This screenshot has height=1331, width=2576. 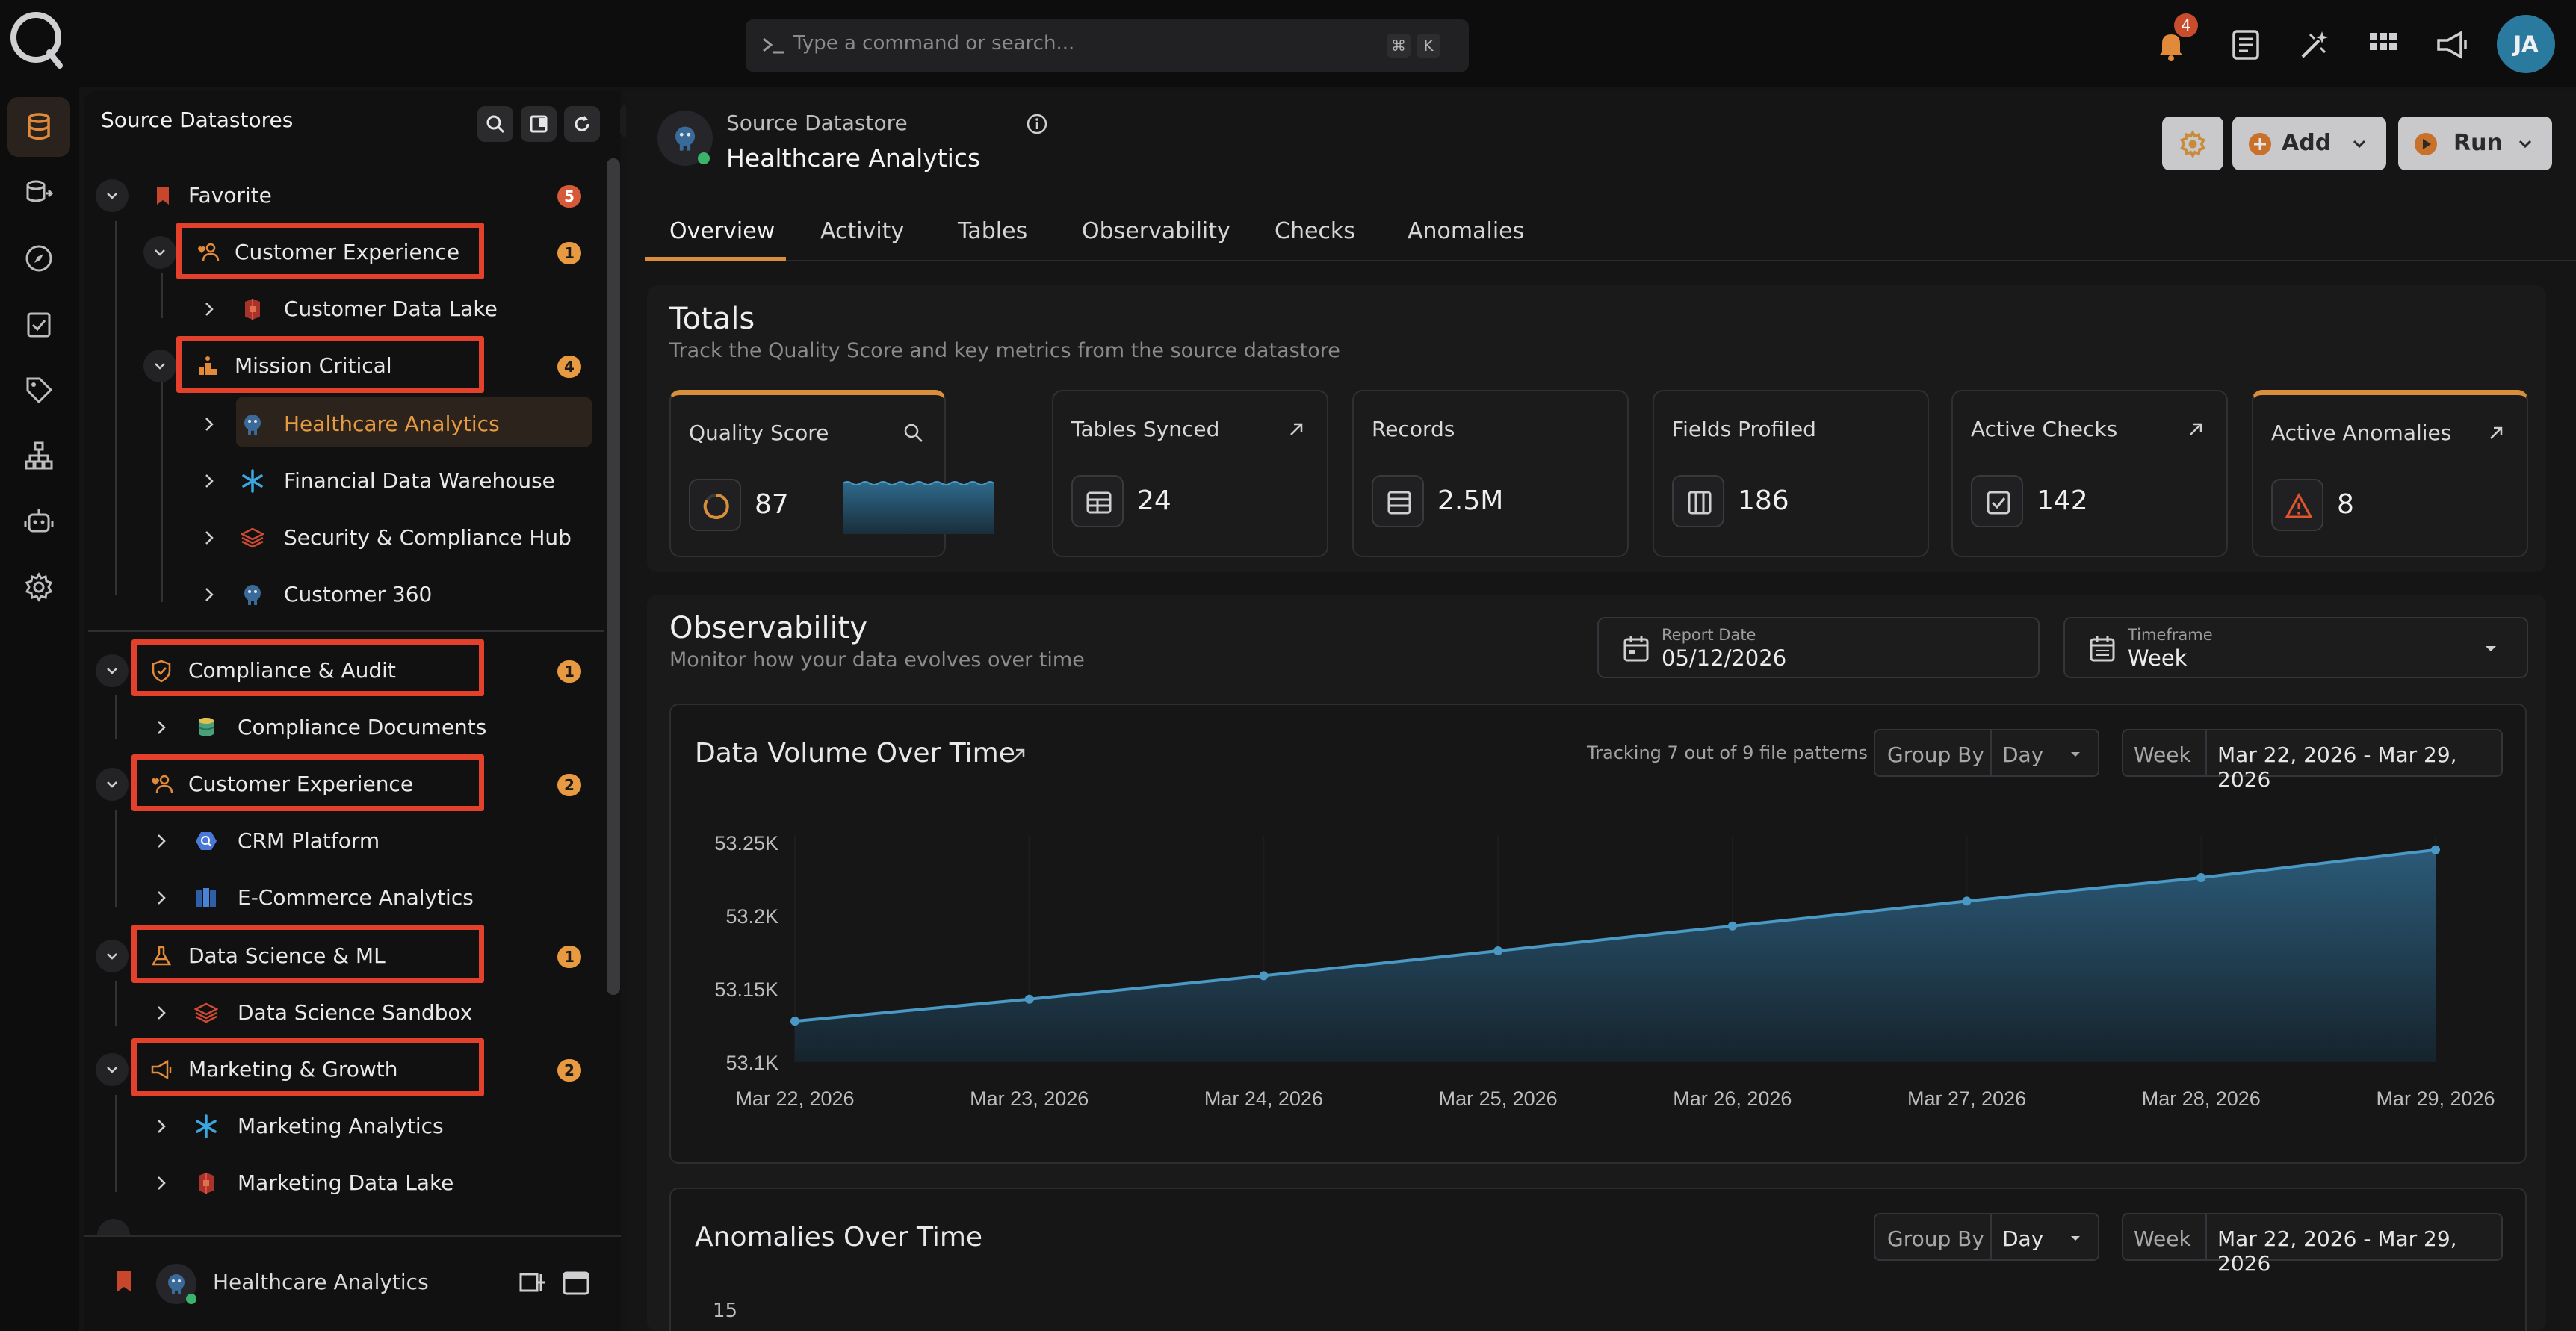 What do you see at coordinates (539, 124) in the screenshot?
I see `sidebar-layout-toggle-button` at bounding box center [539, 124].